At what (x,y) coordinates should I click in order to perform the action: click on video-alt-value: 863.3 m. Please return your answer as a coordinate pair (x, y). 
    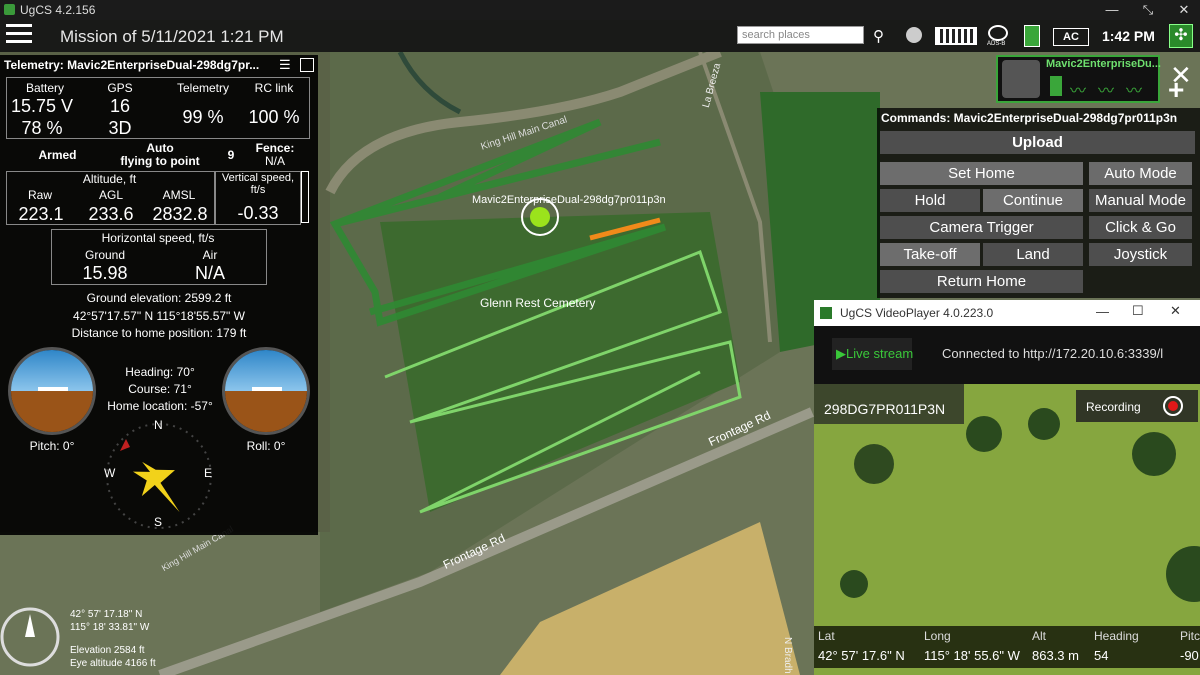
    Looking at the image, I should click on (1055, 655).